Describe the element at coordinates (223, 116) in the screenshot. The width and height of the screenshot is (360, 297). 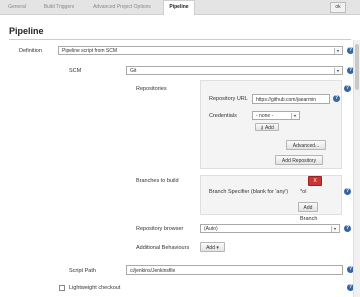
I see `credentials-label: Credentials` at that location.